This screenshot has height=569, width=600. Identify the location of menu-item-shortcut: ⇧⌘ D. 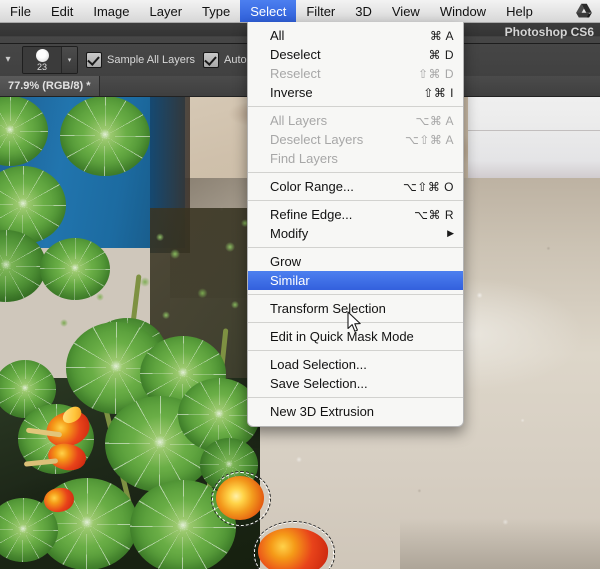
(435, 73).